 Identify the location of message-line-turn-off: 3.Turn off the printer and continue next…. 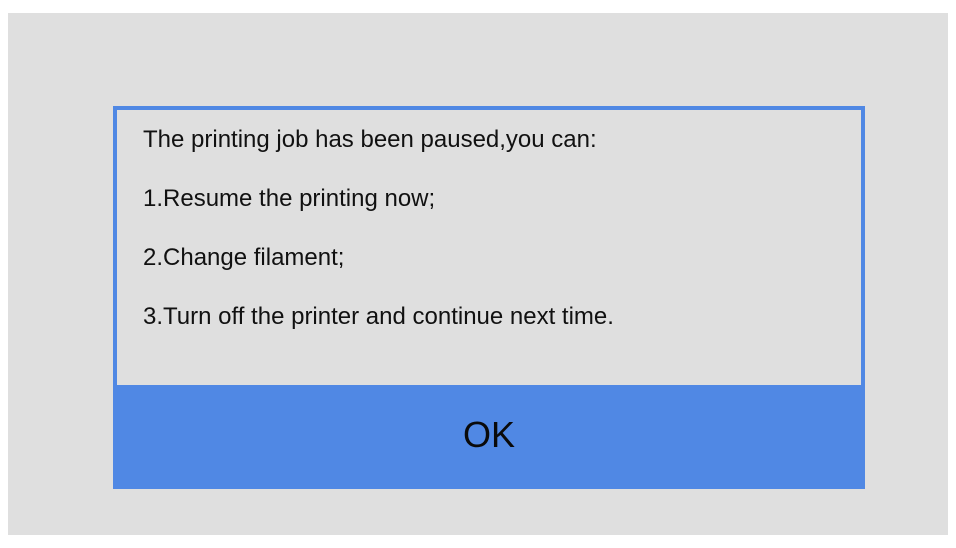
(378, 316).